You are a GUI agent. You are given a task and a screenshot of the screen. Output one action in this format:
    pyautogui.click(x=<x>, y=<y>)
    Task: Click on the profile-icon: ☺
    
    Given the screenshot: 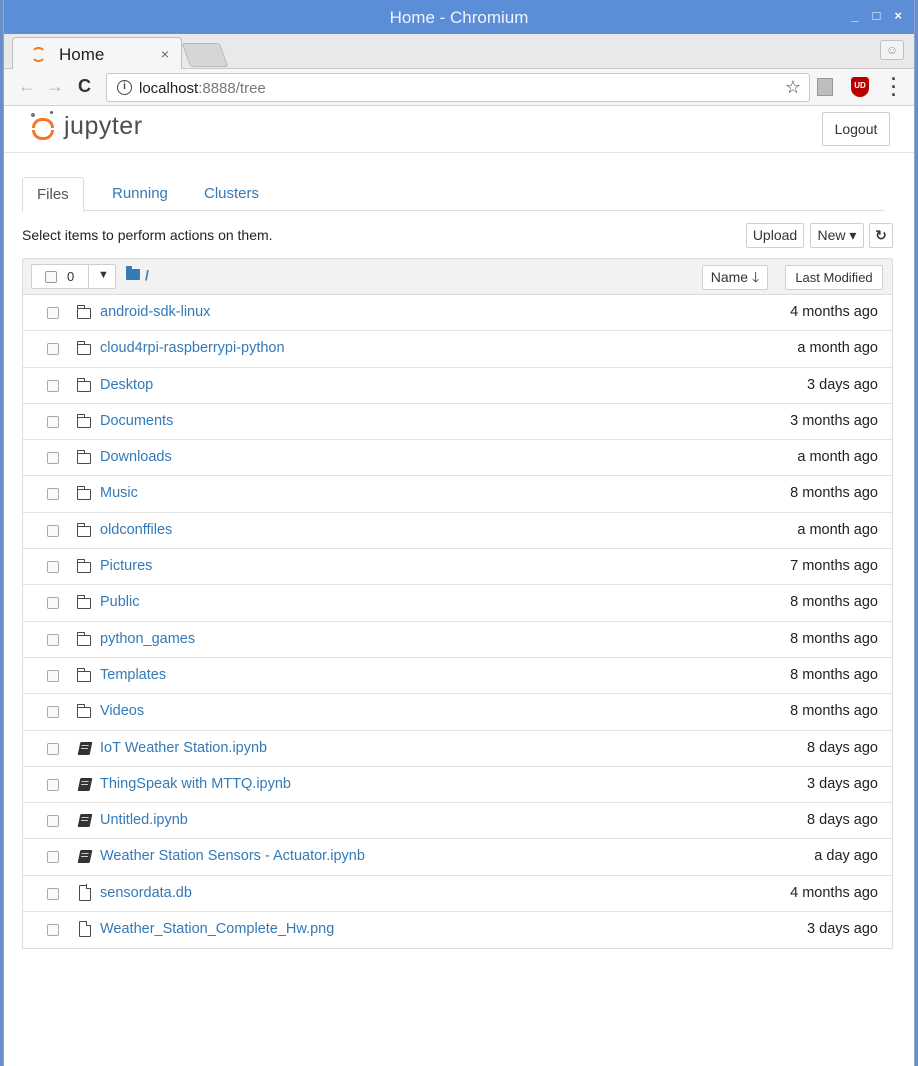 What is the action you would take?
    pyautogui.click(x=892, y=50)
    